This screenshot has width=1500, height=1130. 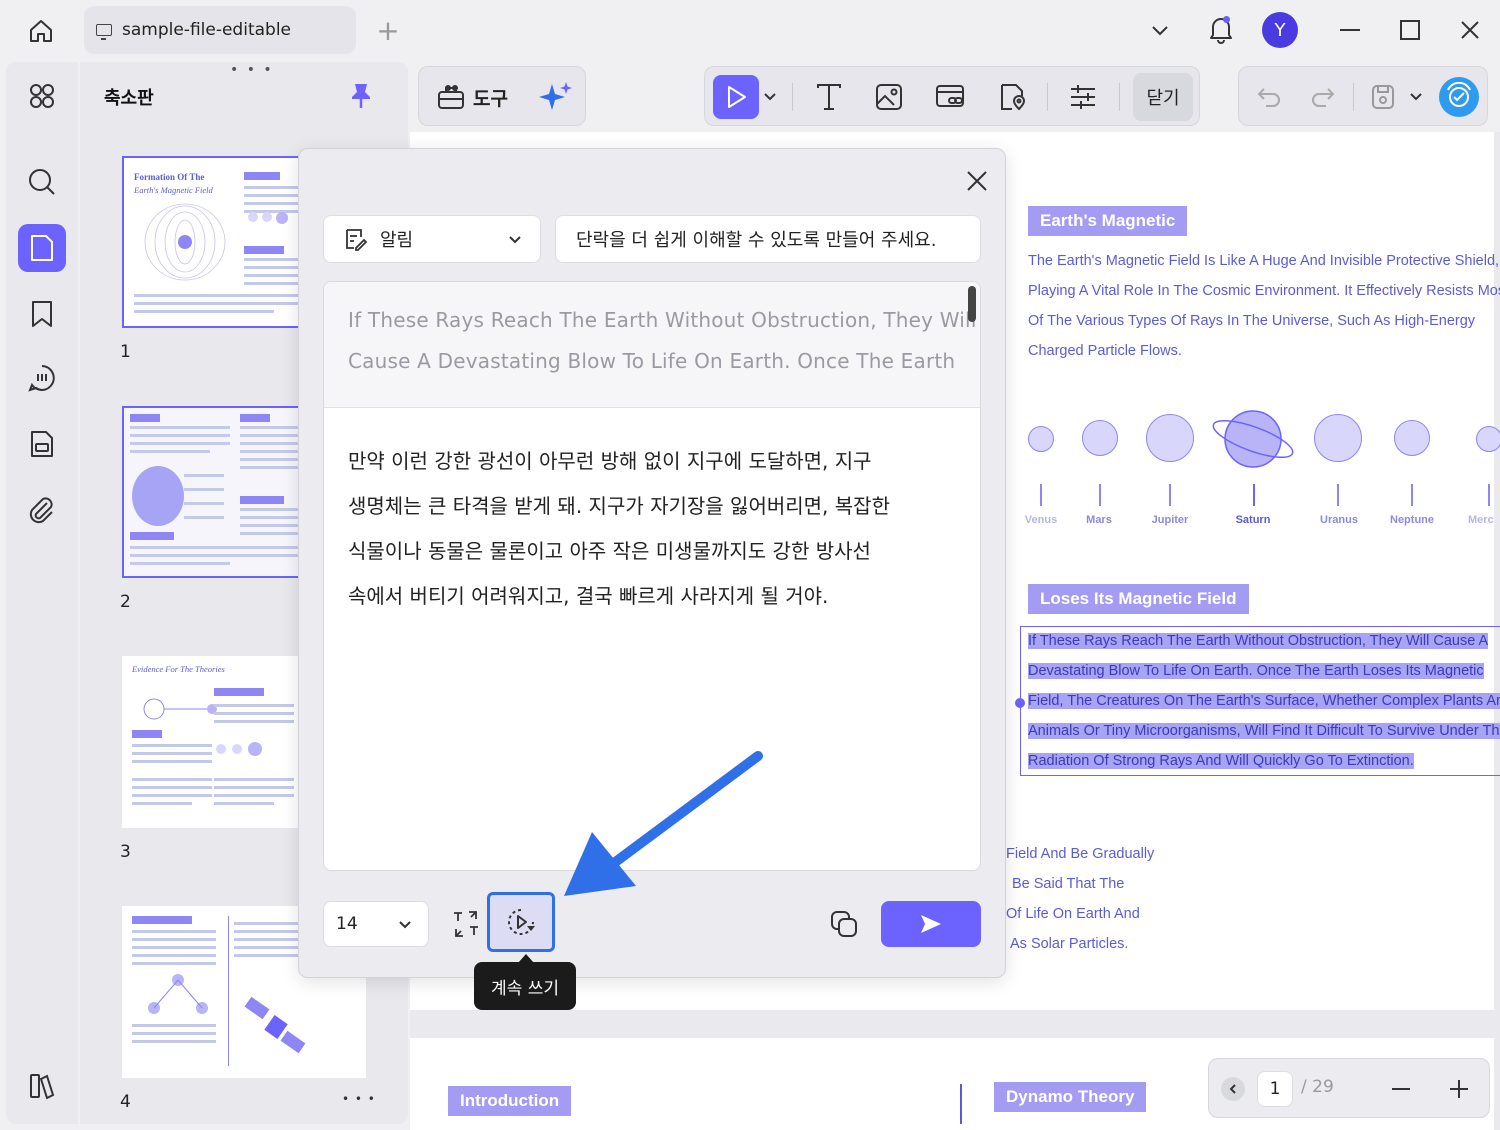 What do you see at coordinates (42, 96) in the screenshot?
I see `apps-grid-icon` at bounding box center [42, 96].